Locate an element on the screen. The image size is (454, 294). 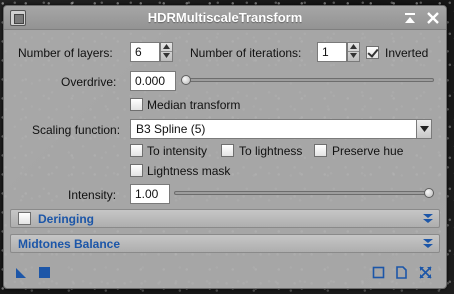
num-iterations-input: 1 is located at coordinates (332, 52).